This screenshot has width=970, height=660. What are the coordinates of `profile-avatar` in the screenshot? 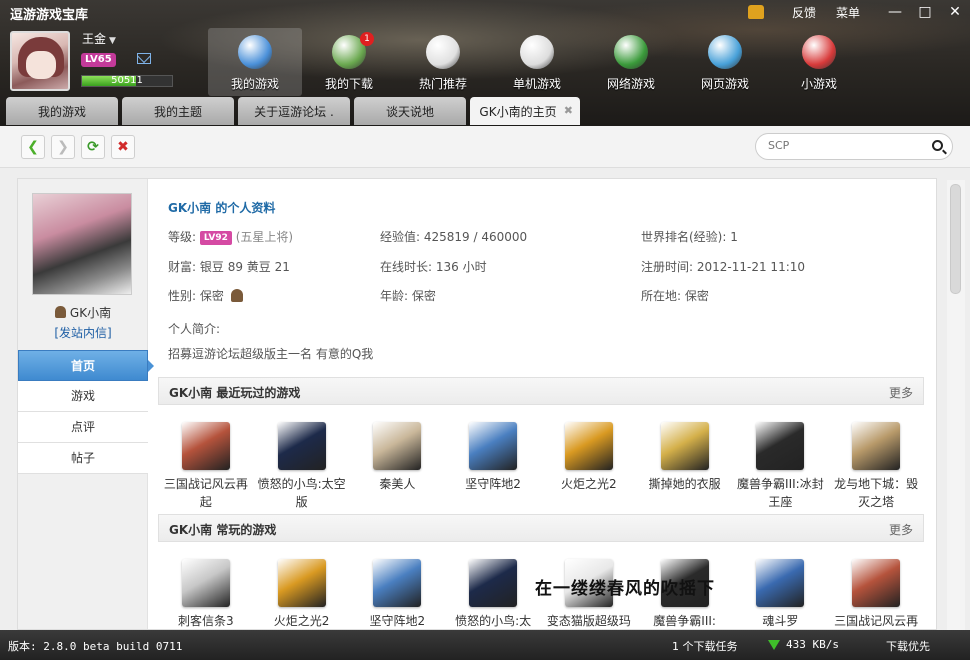 It's located at (82, 244).